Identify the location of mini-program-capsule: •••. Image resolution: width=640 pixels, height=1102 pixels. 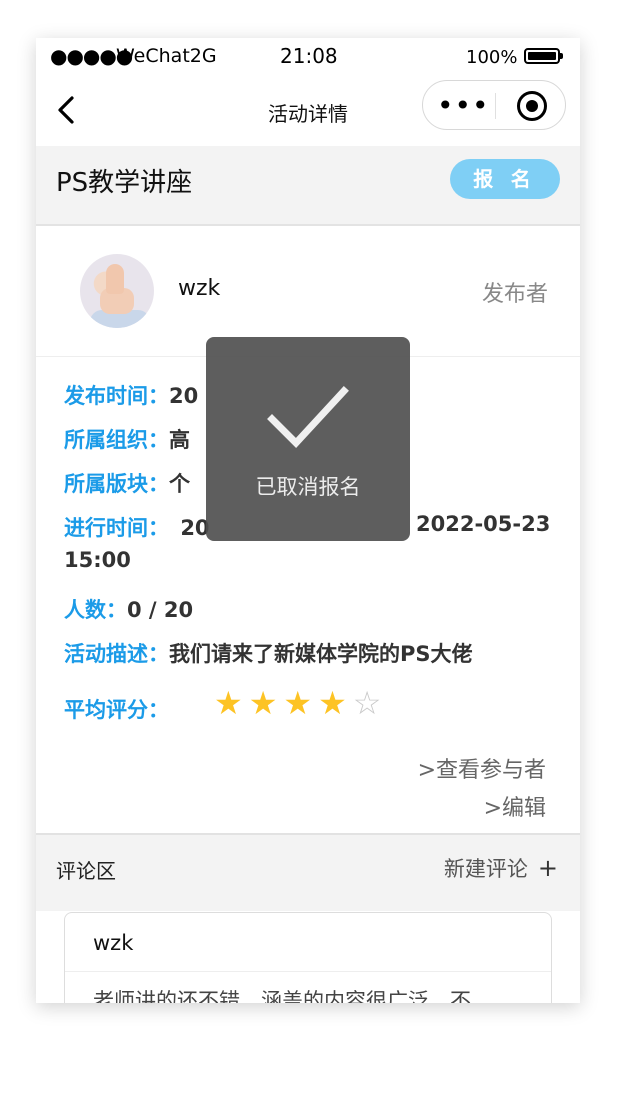
(494, 105).